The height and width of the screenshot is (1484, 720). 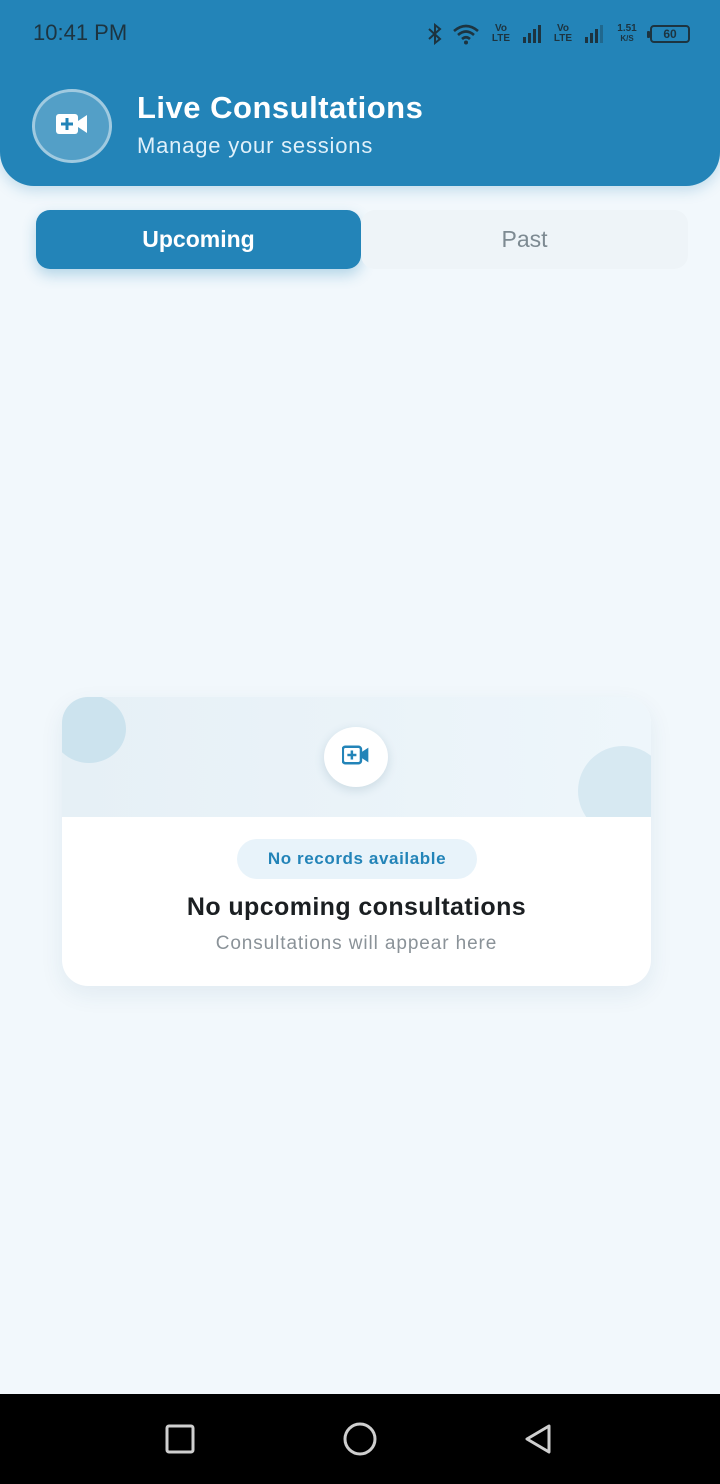 I want to click on home-icon, so click(x=360, y=1439).